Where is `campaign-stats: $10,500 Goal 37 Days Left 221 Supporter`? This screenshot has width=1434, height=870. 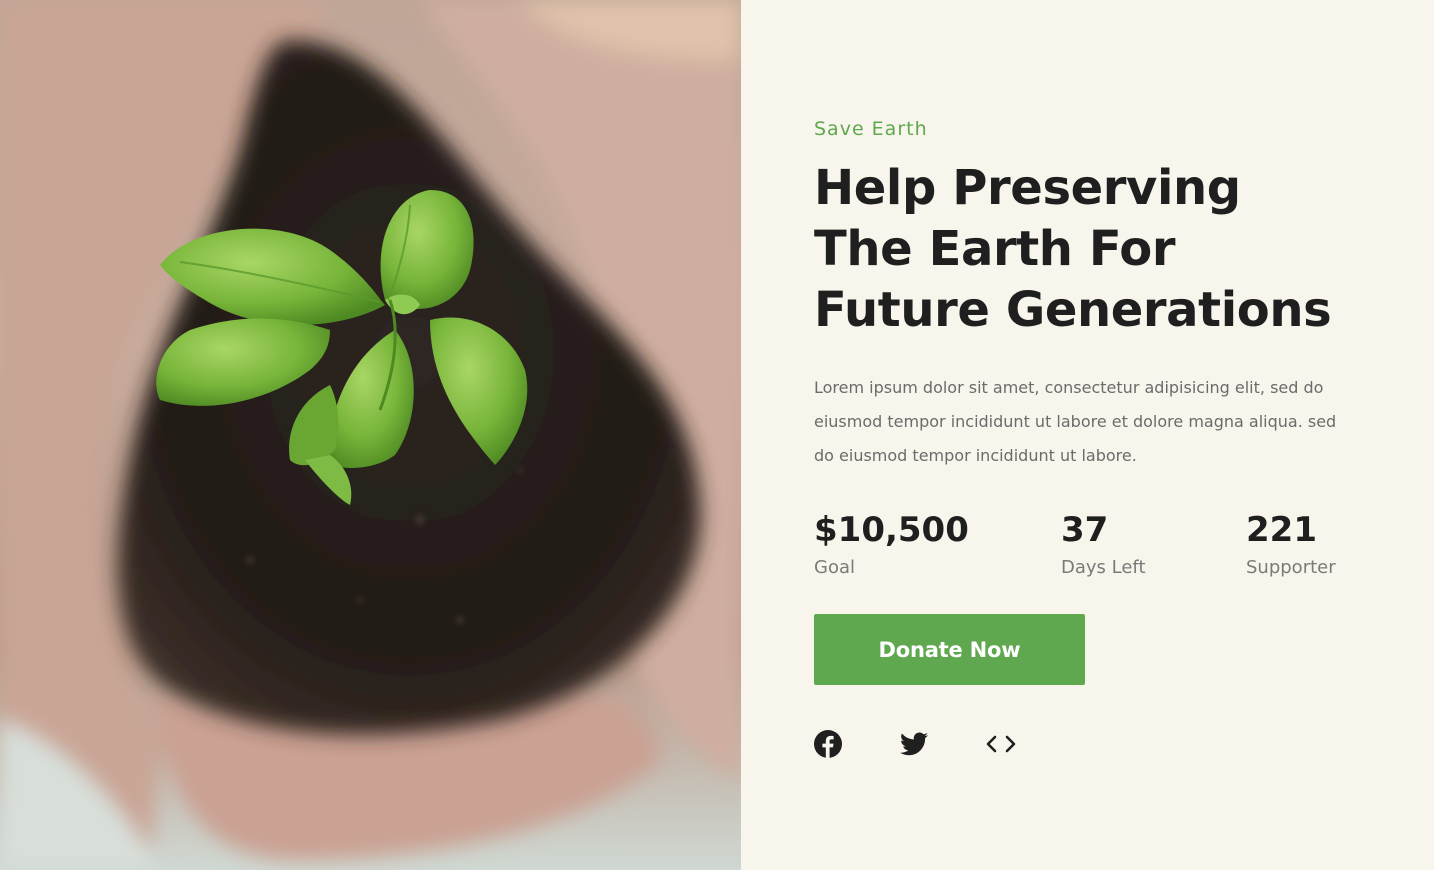
campaign-stats: $10,500 Goal 37 Days Left 221 Supporter is located at coordinates (1124, 544).